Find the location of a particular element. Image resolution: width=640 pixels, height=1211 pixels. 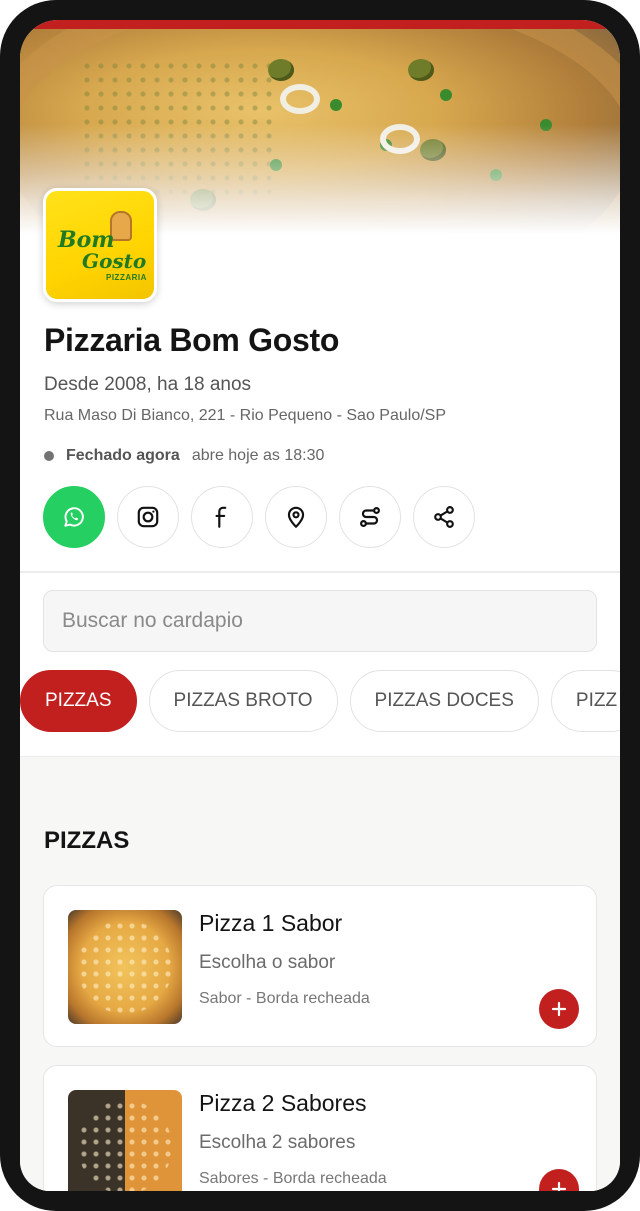

location-button is located at coordinates (296, 517).